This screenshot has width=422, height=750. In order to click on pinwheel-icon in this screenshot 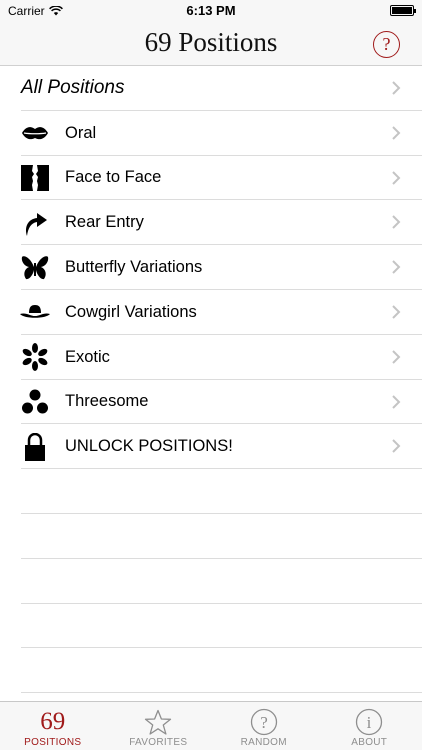, I will do `click(35, 357)`.